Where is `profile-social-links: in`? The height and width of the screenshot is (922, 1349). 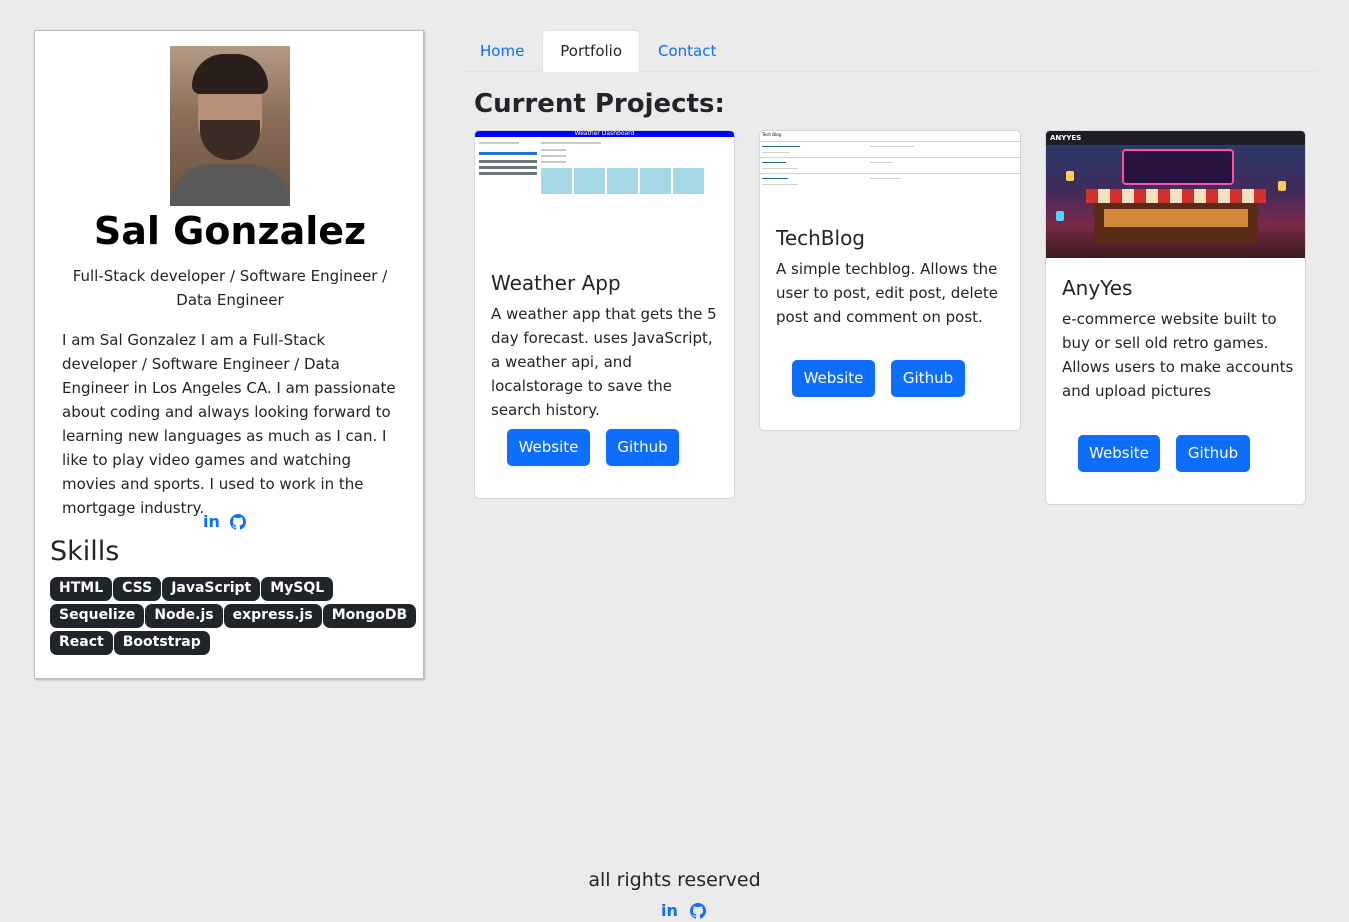 profile-social-links: in is located at coordinates (224, 521).